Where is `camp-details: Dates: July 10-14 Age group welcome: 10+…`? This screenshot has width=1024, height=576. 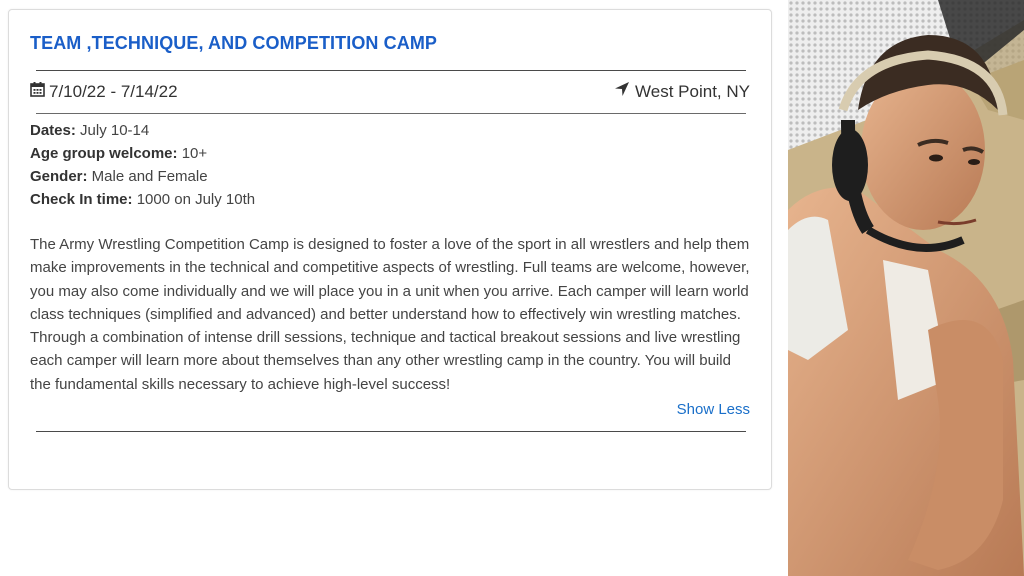
camp-details: Dates: July 10-14 Age group welcome: 10+… is located at coordinates (142, 165).